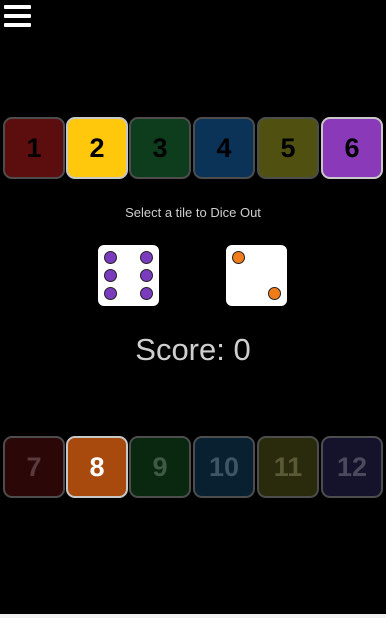  I want to click on score-display: Score: 0, so click(193, 349).